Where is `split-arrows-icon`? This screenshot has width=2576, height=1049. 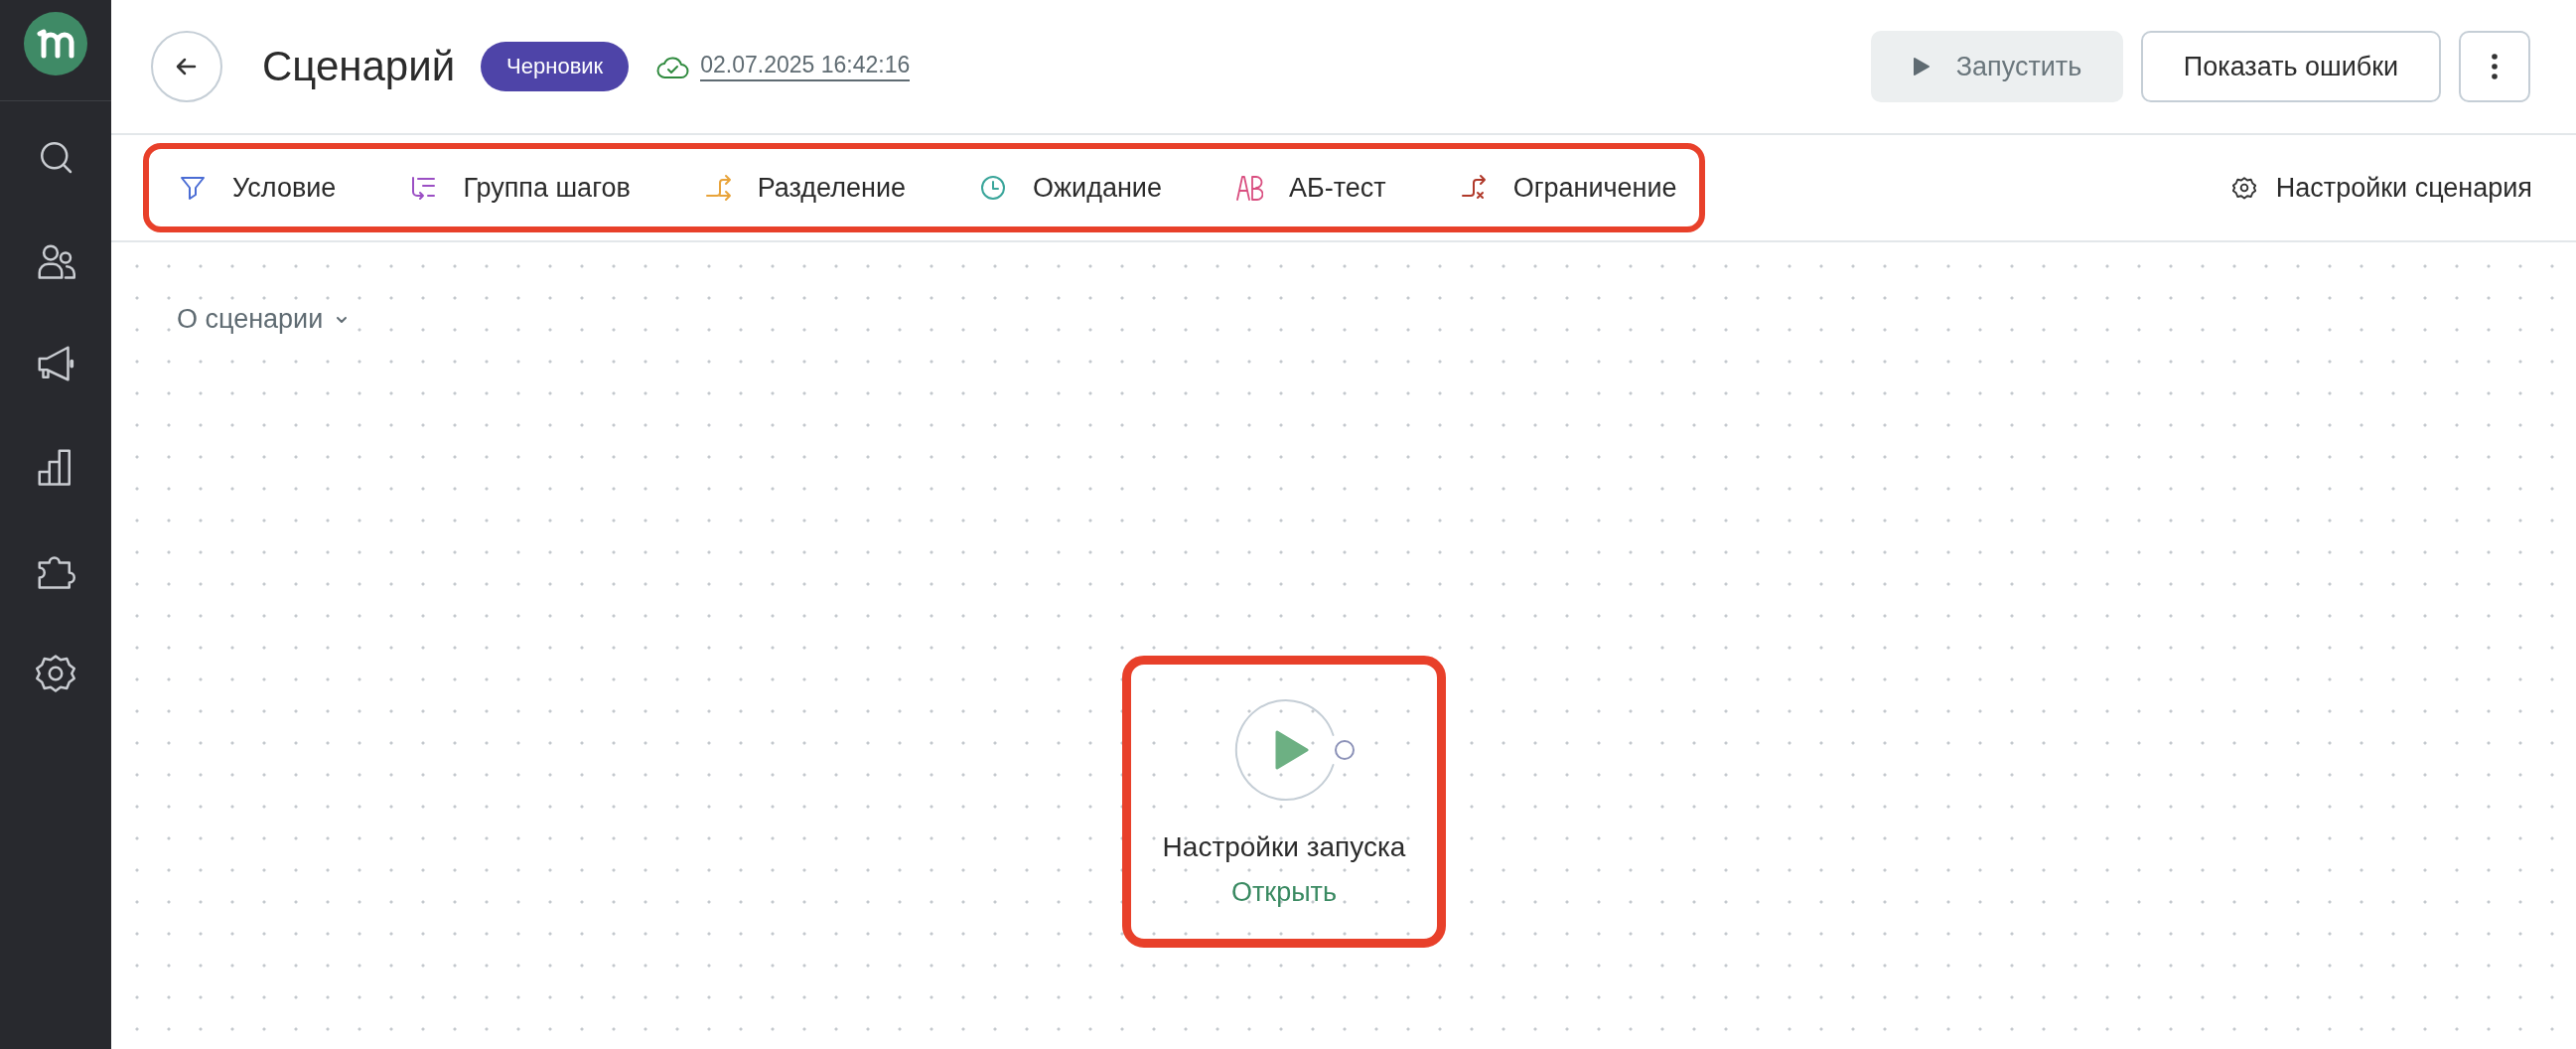
split-arrows-icon is located at coordinates (718, 188).